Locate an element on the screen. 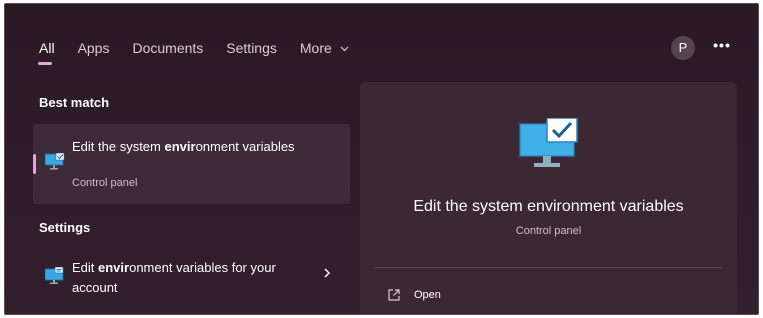  chevron-right-icon is located at coordinates (327, 274).